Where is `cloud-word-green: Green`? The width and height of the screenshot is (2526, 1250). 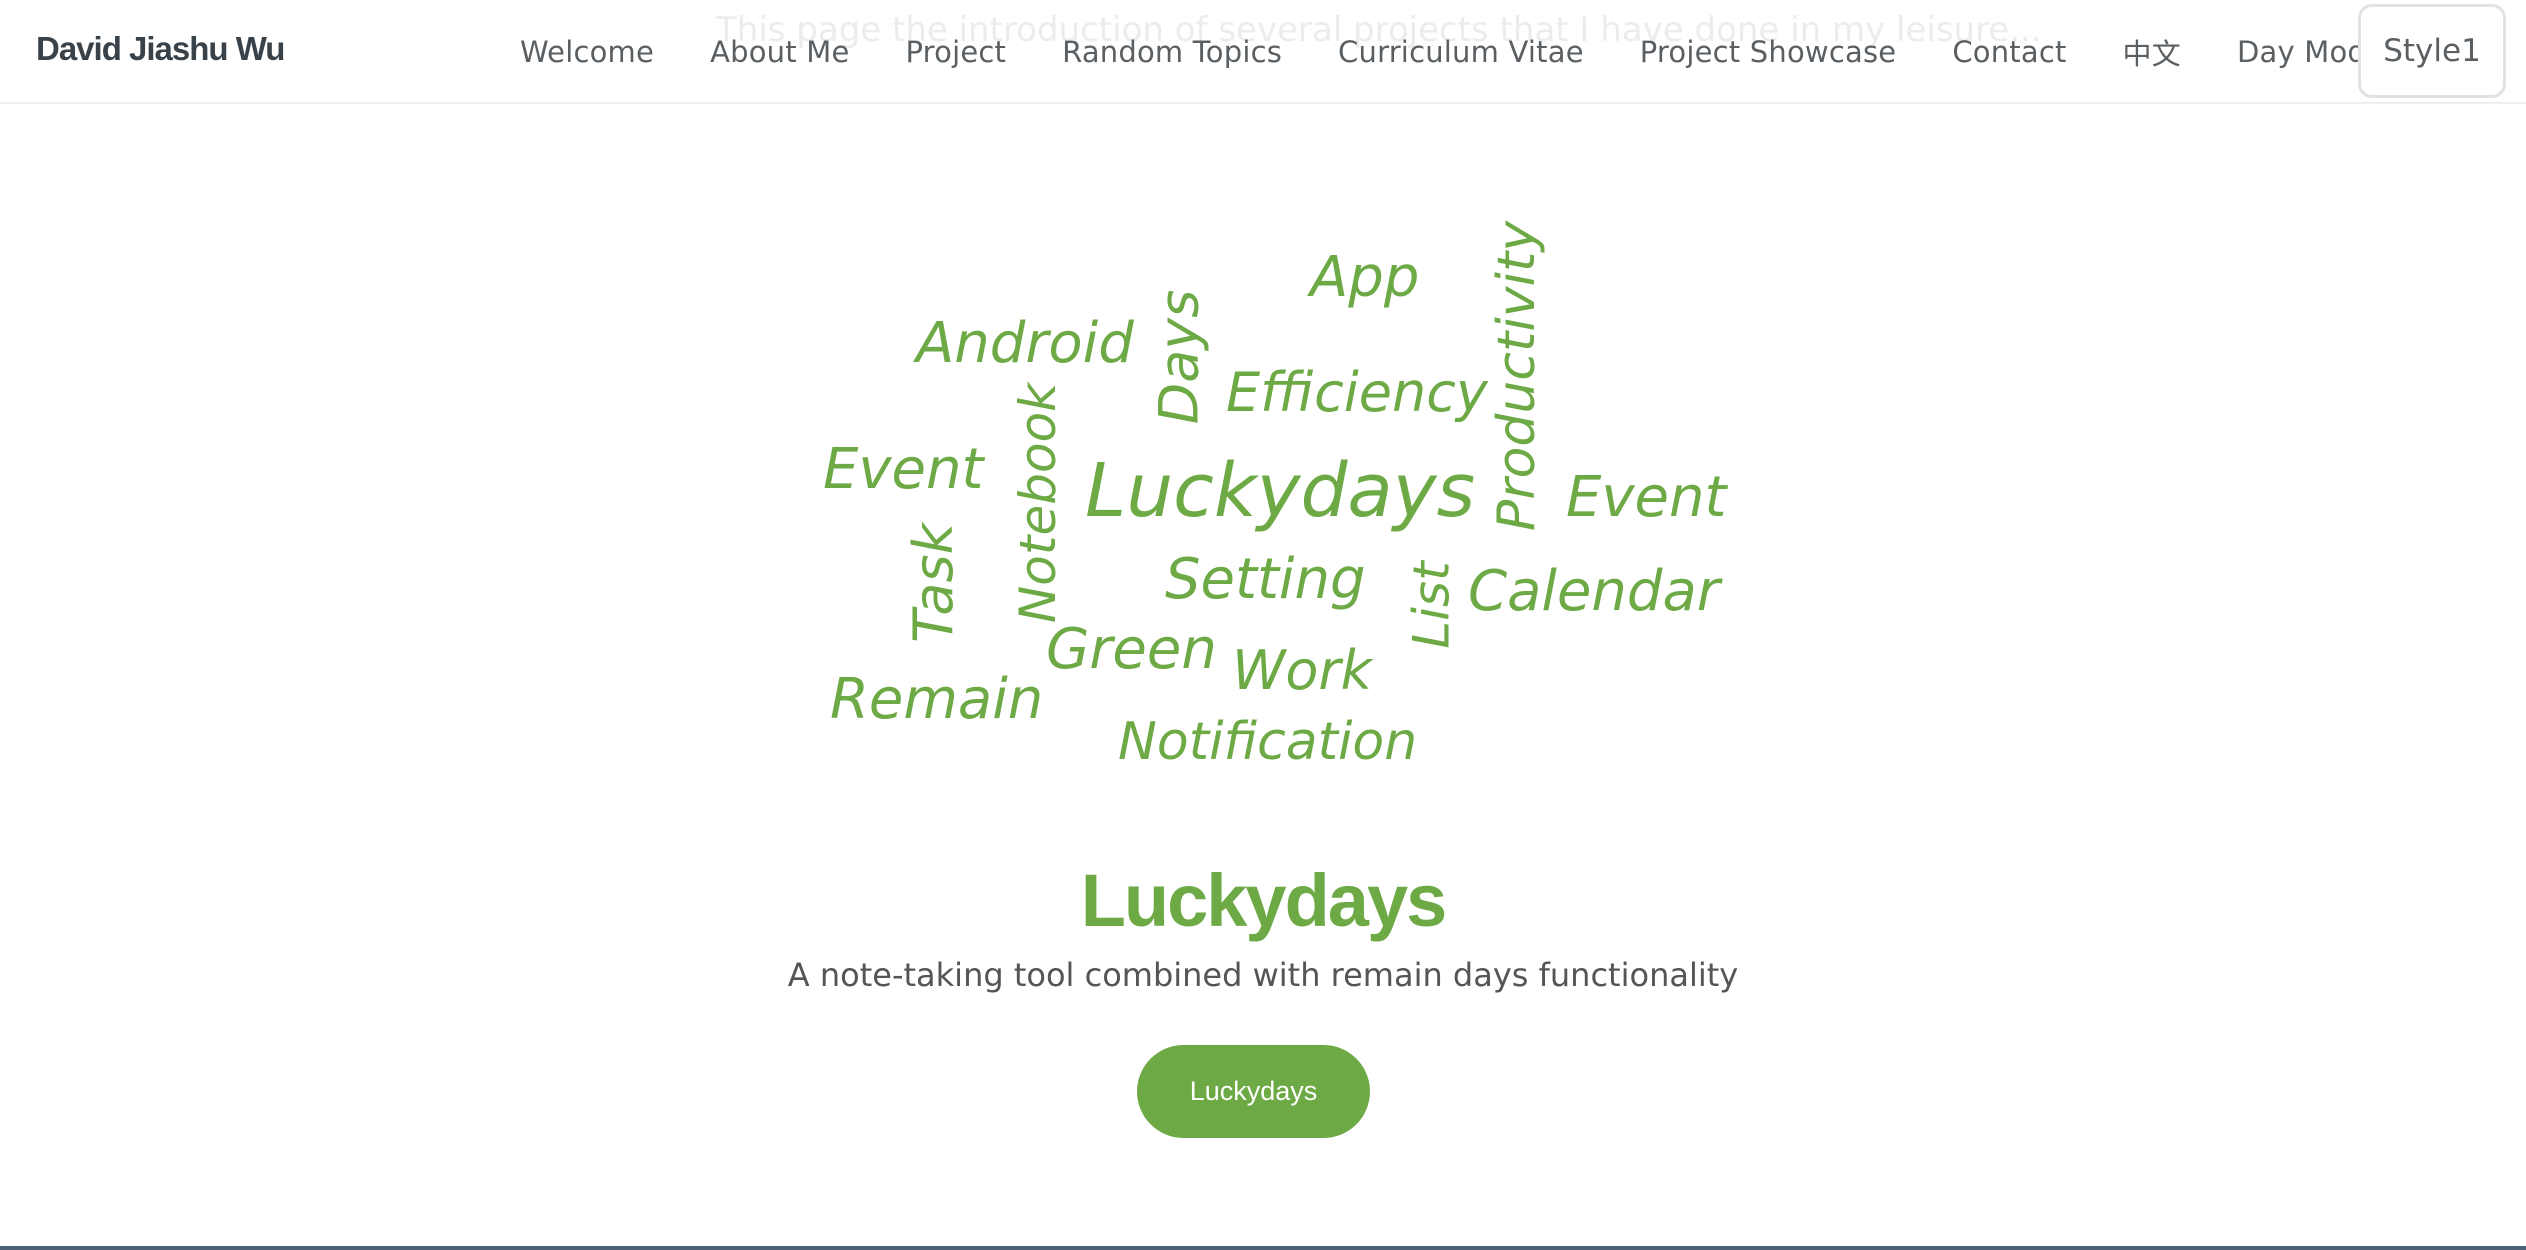 cloud-word-green: Green is located at coordinates (1131, 649).